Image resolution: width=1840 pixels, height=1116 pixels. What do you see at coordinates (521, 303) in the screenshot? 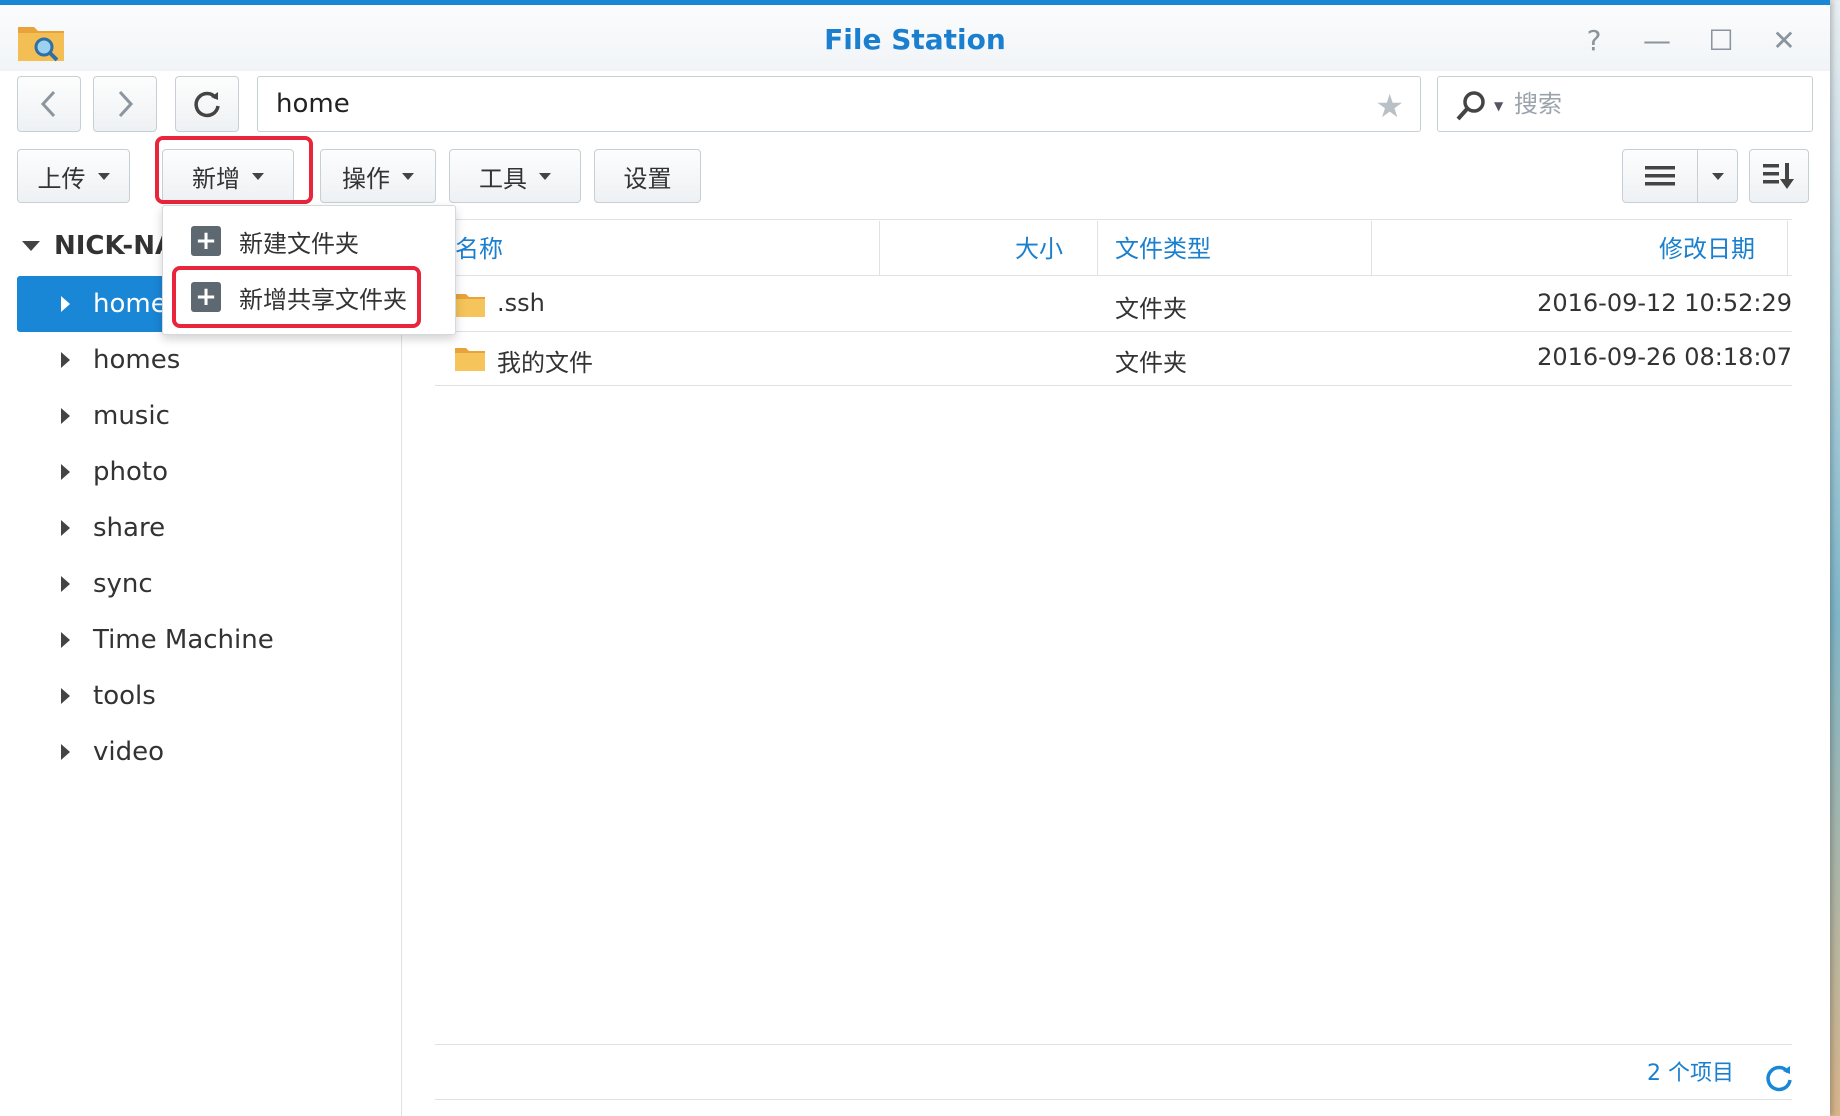
I see `file-name: .ssh` at bounding box center [521, 303].